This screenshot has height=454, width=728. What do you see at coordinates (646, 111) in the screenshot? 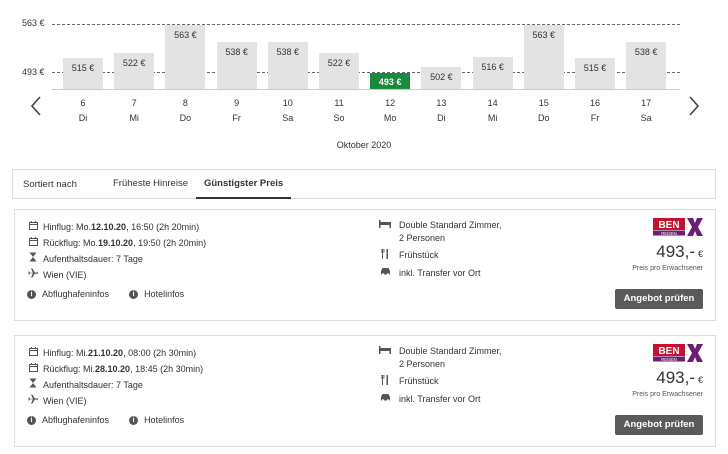
I see `day-label: 17 Sa` at bounding box center [646, 111].